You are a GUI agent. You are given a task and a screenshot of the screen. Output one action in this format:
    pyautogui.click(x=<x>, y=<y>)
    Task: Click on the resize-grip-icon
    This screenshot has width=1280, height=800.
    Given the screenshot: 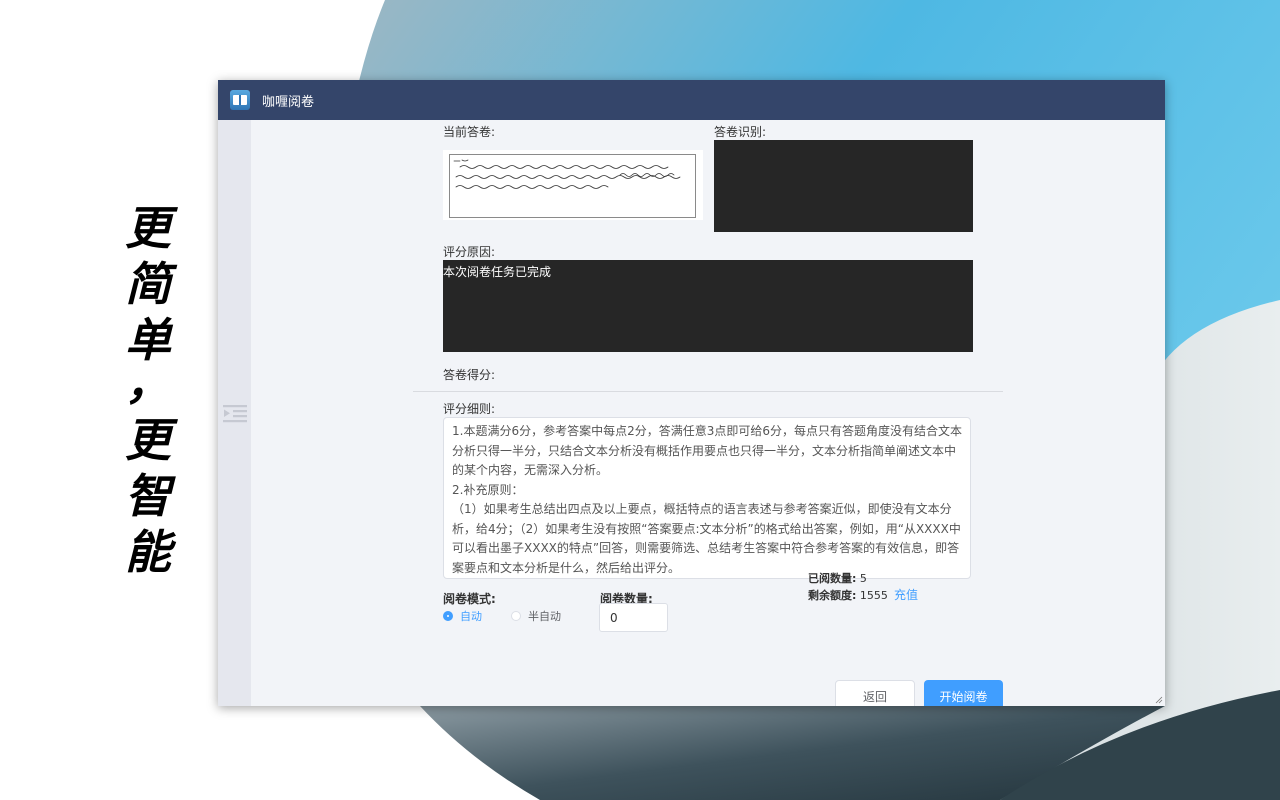 What is the action you would take?
    pyautogui.click(x=1159, y=700)
    